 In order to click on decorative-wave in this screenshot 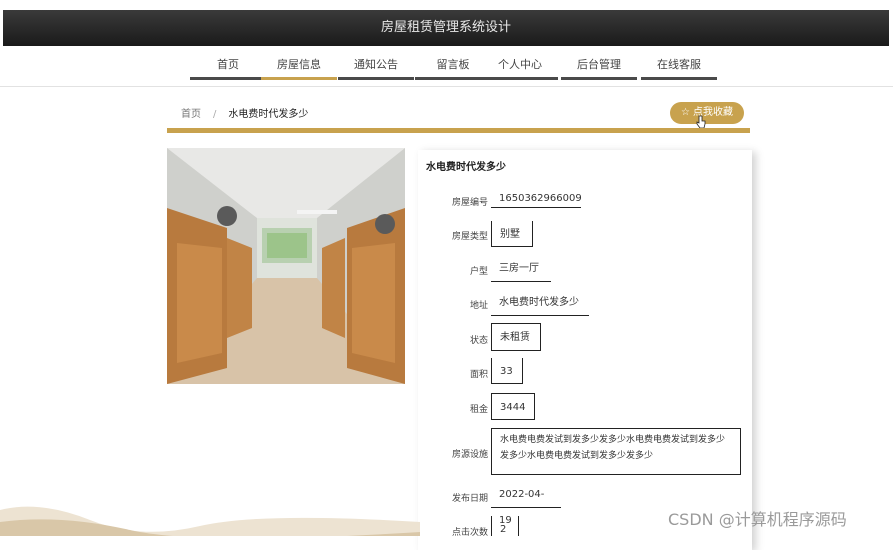, I will do `click(210, 521)`.